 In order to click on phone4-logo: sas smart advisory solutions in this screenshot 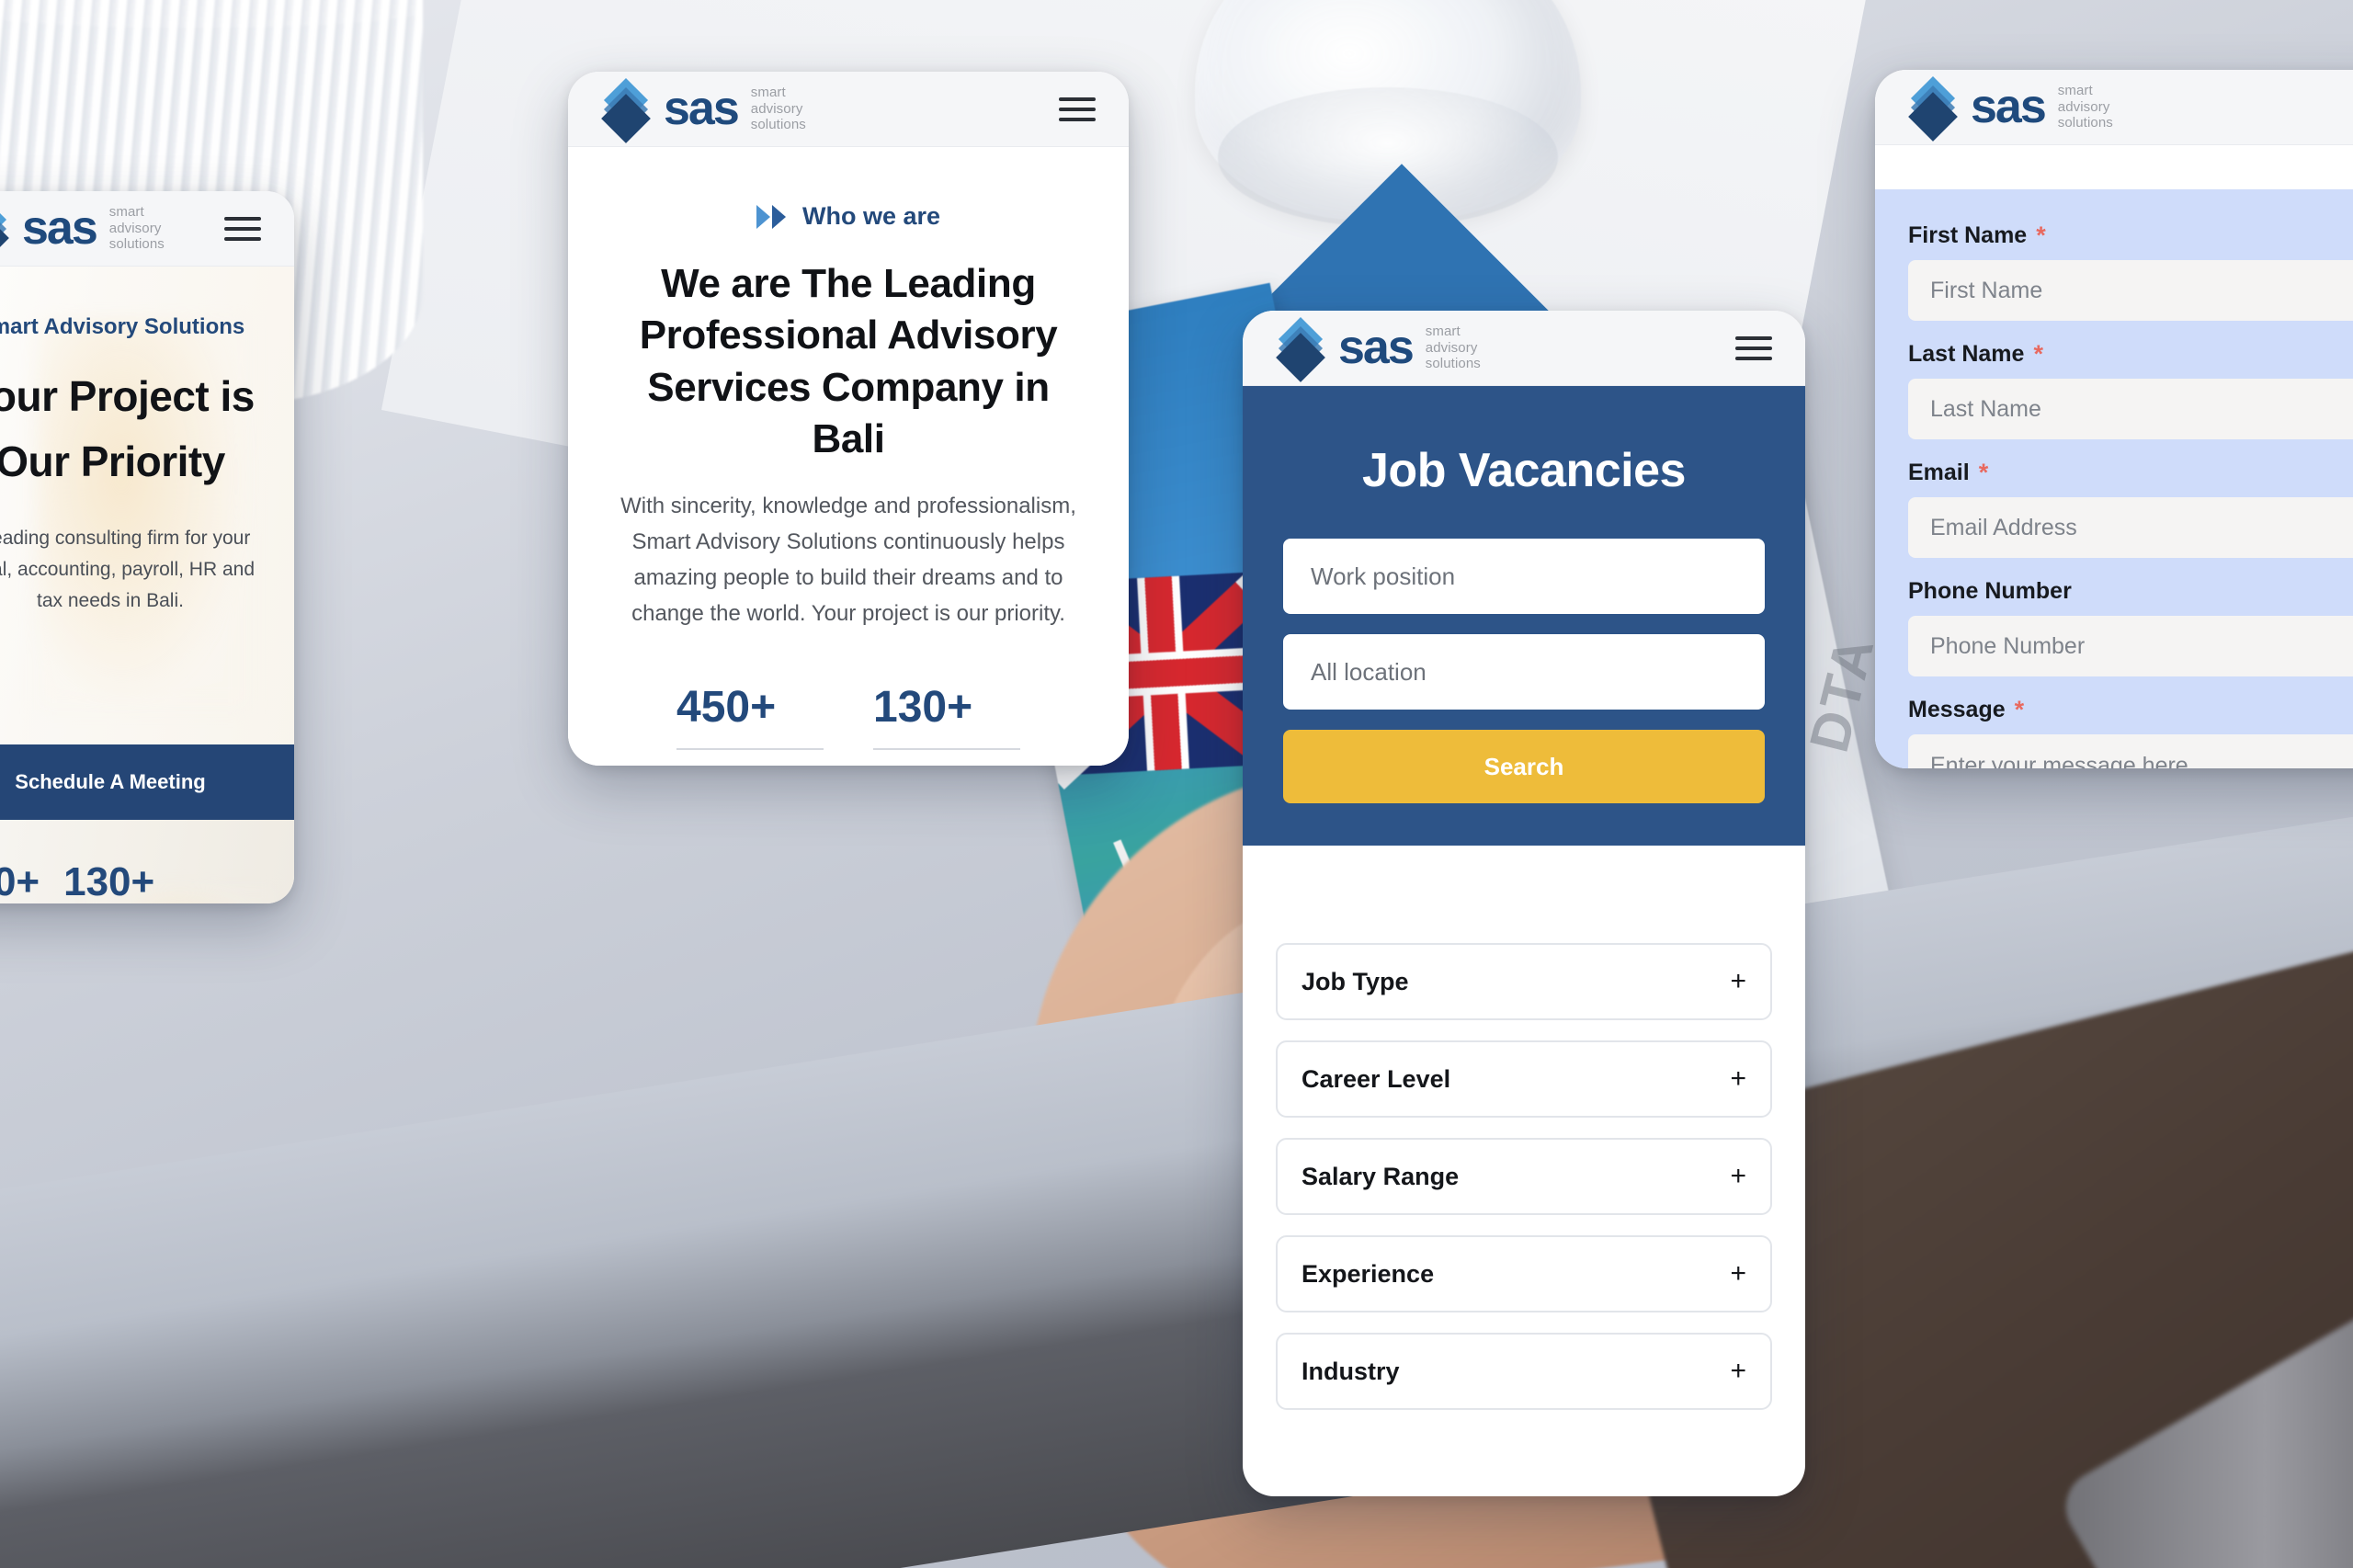, I will do `click(2010, 108)`.